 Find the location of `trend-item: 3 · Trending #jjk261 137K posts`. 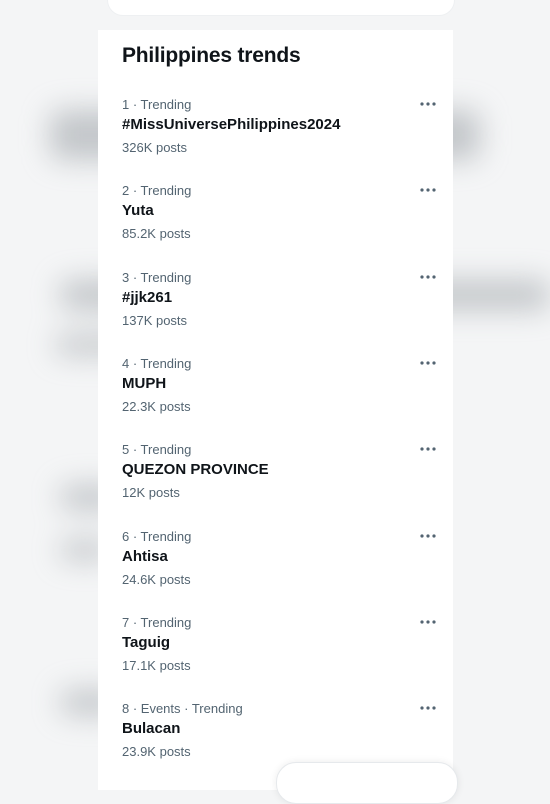

trend-item: 3 · Trending #jjk261 137K posts is located at coordinates (275, 313).